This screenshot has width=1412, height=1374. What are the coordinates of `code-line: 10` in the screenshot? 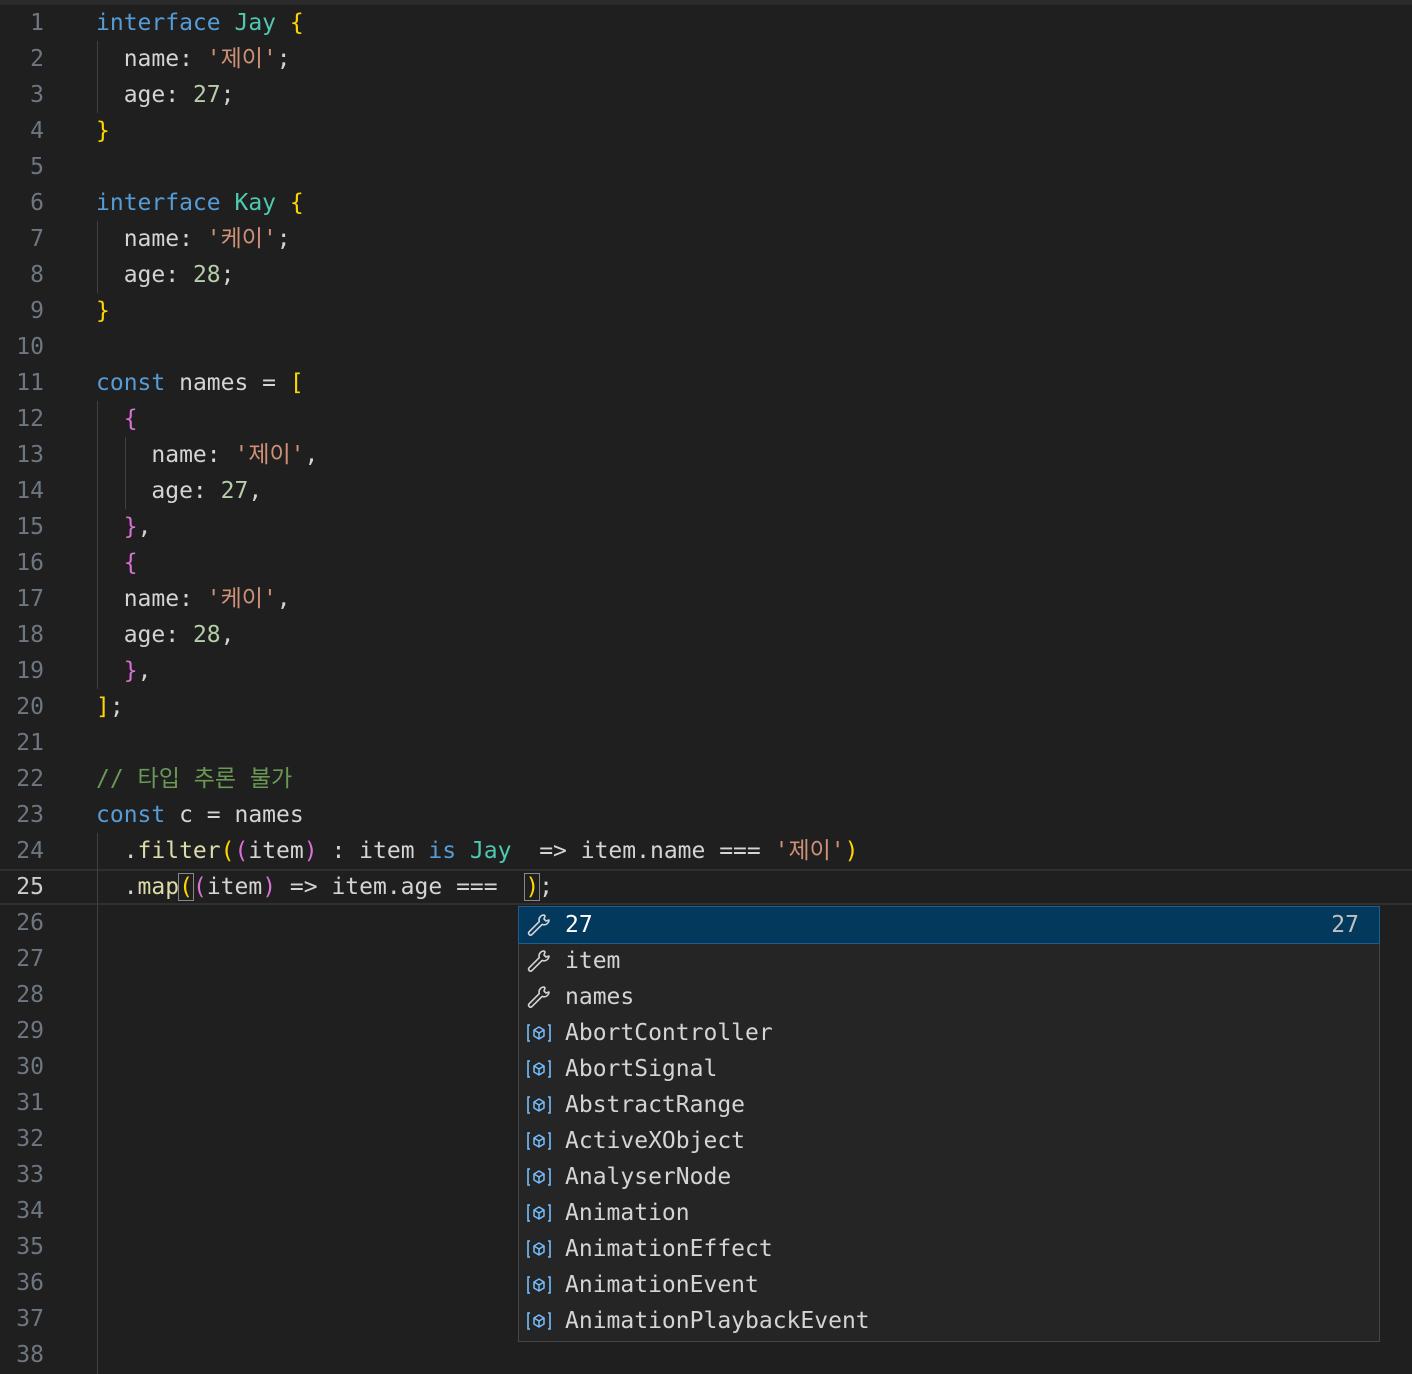 It's located at (706, 347).